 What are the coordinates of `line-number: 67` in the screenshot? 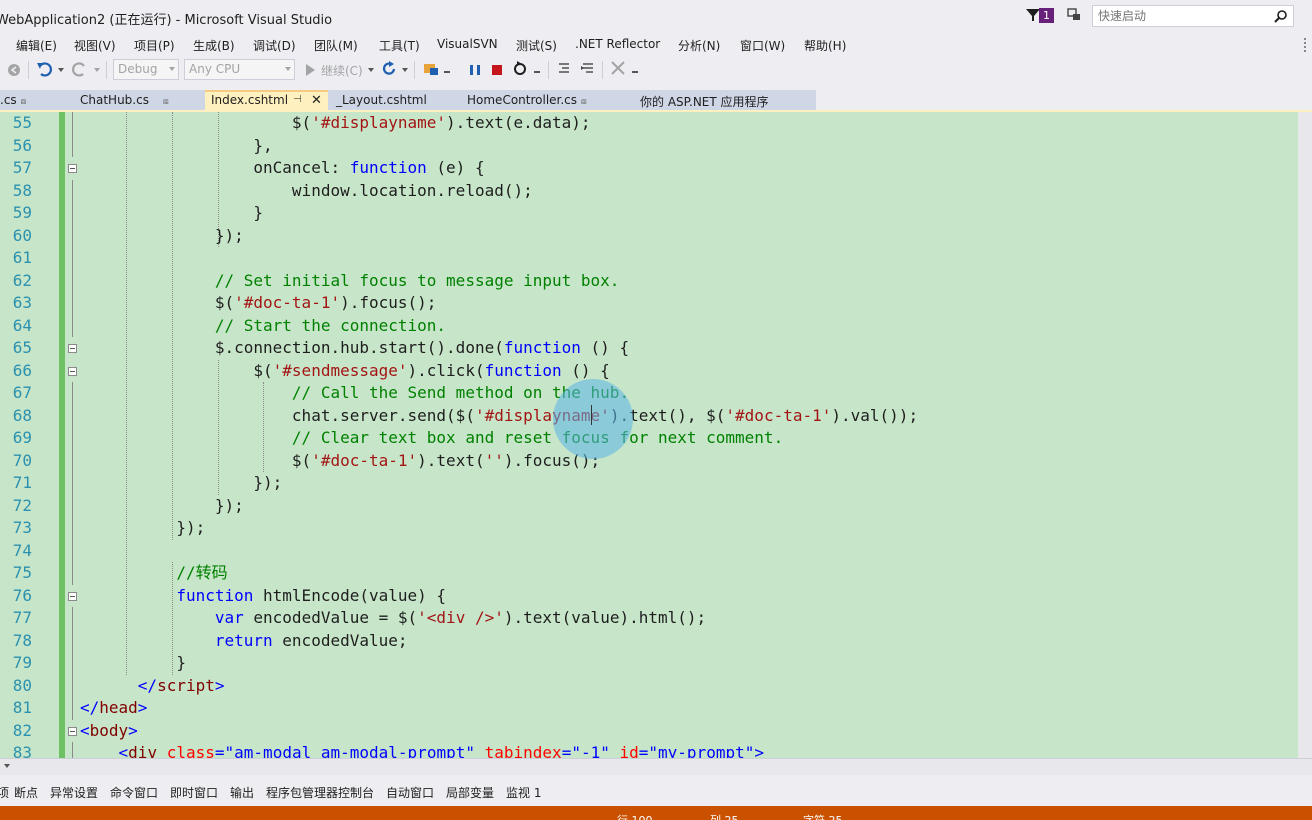 It's located at (22, 392).